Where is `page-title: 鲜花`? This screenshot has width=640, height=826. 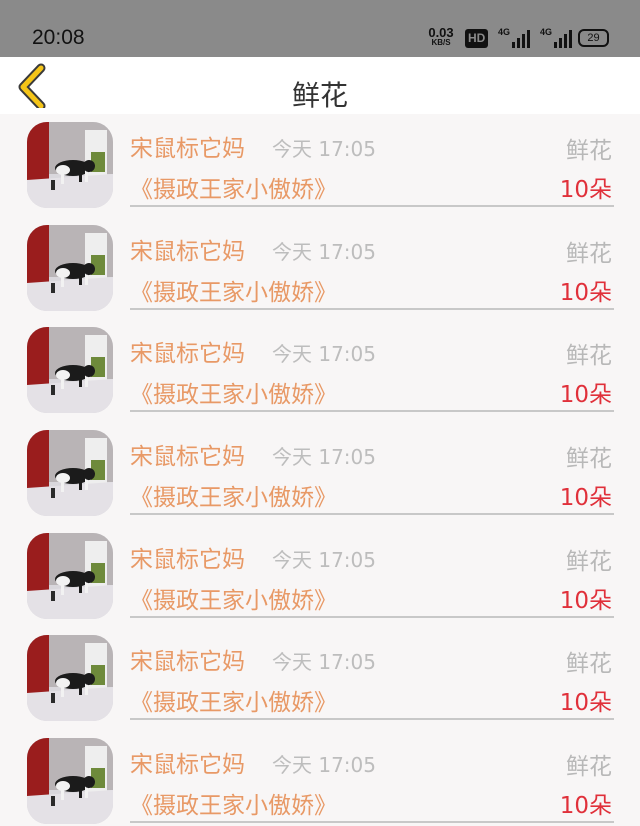
page-title: 鲜花 is located at coordinates (319, 95).